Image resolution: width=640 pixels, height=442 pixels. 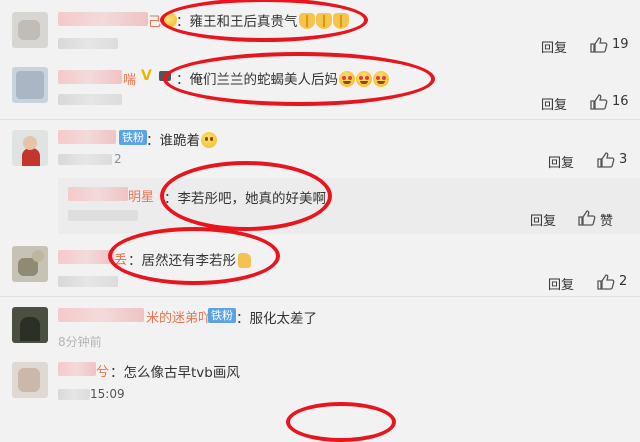 What do you see at coordinates (617, 160) in the screenshot?
I see `like-button: 3` at bounding box center [617, 160].